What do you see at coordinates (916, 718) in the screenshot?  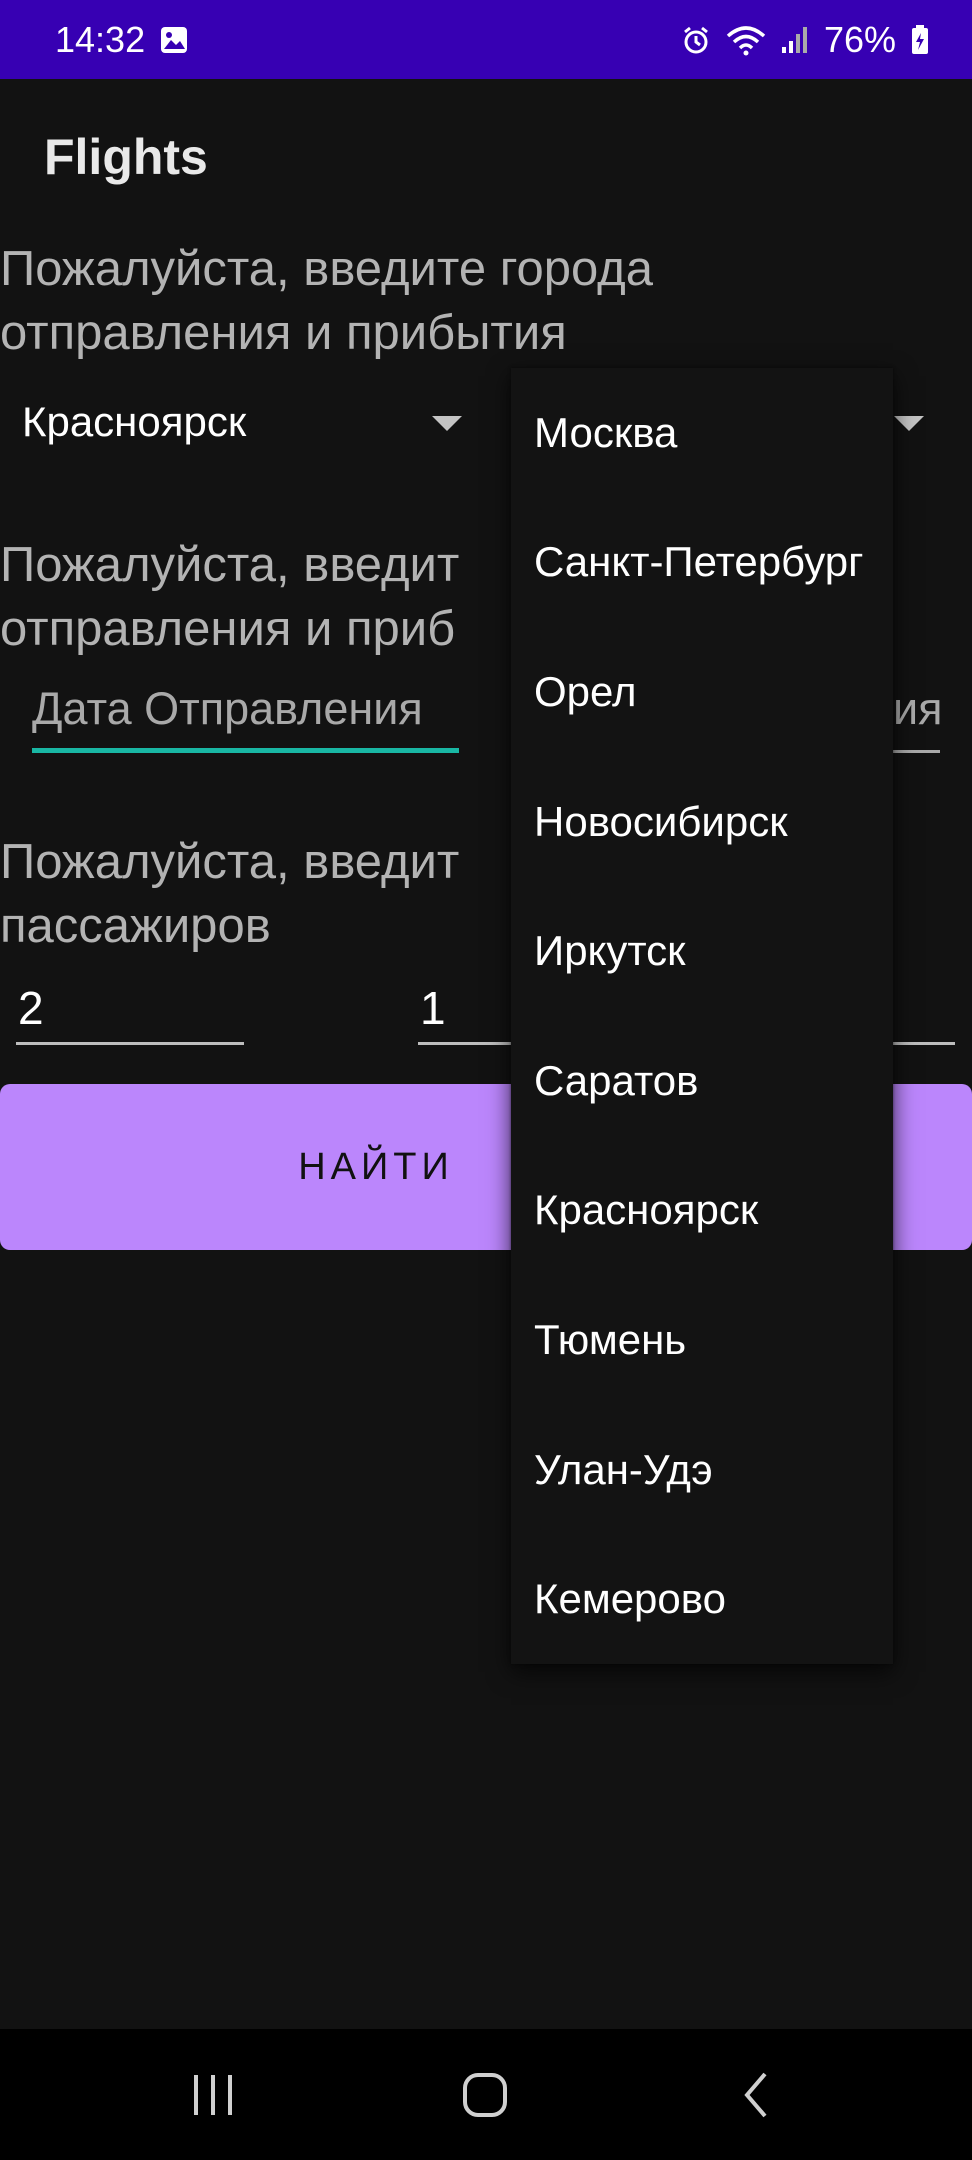 I see `return-date-field: ия` at bounding box center [916, 718].